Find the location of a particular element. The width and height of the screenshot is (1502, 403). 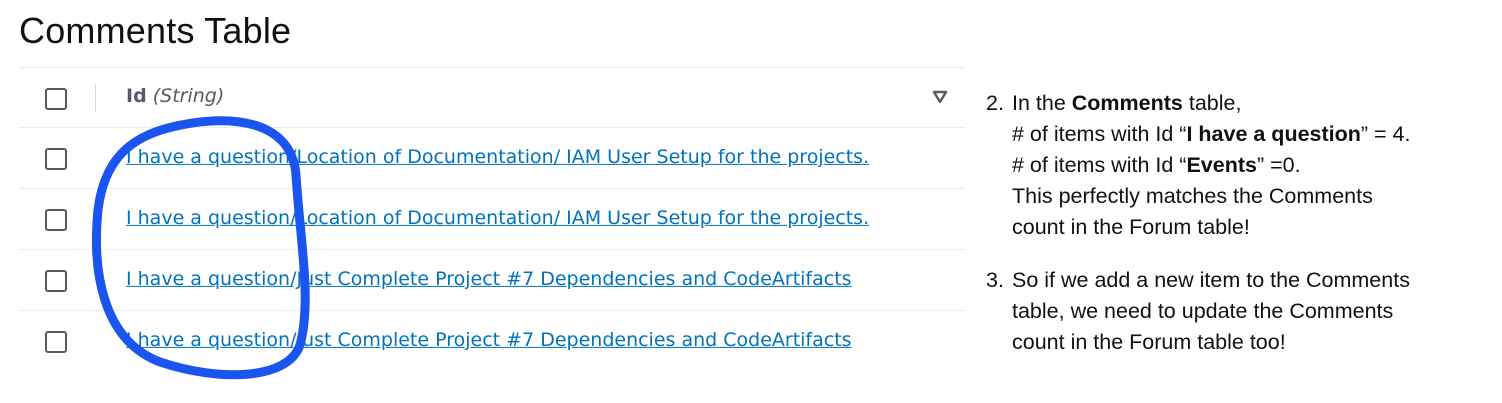

note-bold-text: Comments is located at coordinates (1127, 103).